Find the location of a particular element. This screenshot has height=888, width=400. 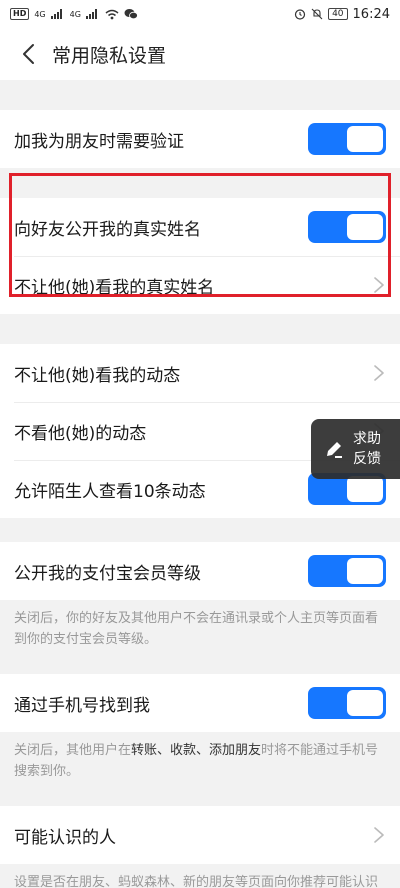

show-real-name-label: 向好友公开我的真实姓名 is located at coordinates (107, 229).